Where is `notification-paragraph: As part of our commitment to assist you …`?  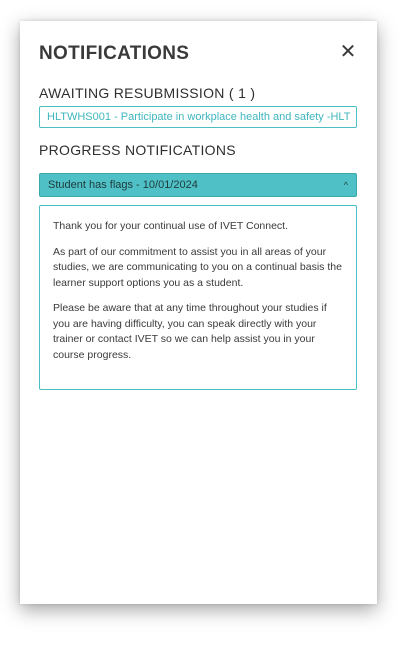
notification-paragraph: As part of our commitment to assist you … is located at coordinates (197, 267).